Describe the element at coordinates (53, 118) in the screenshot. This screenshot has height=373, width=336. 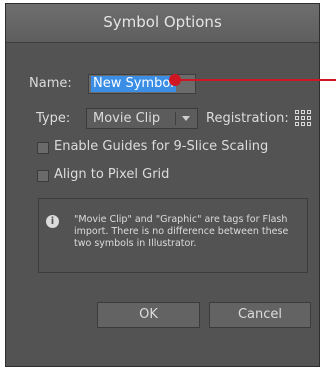
I see `type-label: Type:` at that location.